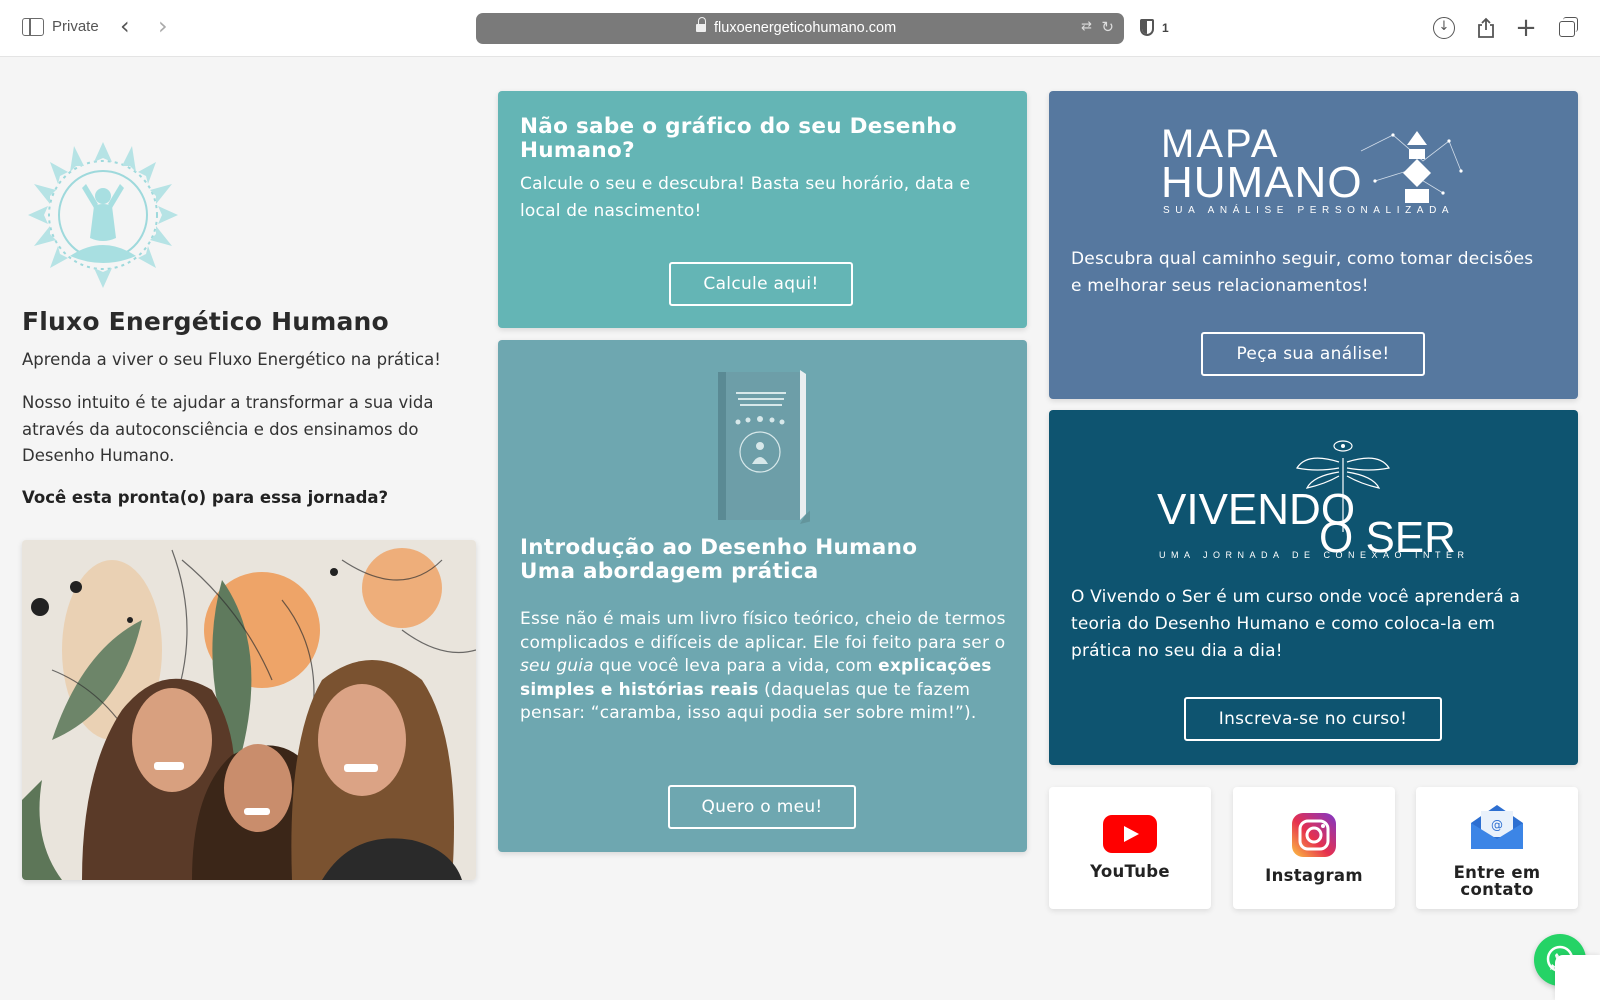 Image resolution: width=1600 pixels, height=1000 pixels. What do you see at coordinates (1497, 889) in the screenshot?
I see `contact-label-line2: contato` at bounding box center [1497, 889].